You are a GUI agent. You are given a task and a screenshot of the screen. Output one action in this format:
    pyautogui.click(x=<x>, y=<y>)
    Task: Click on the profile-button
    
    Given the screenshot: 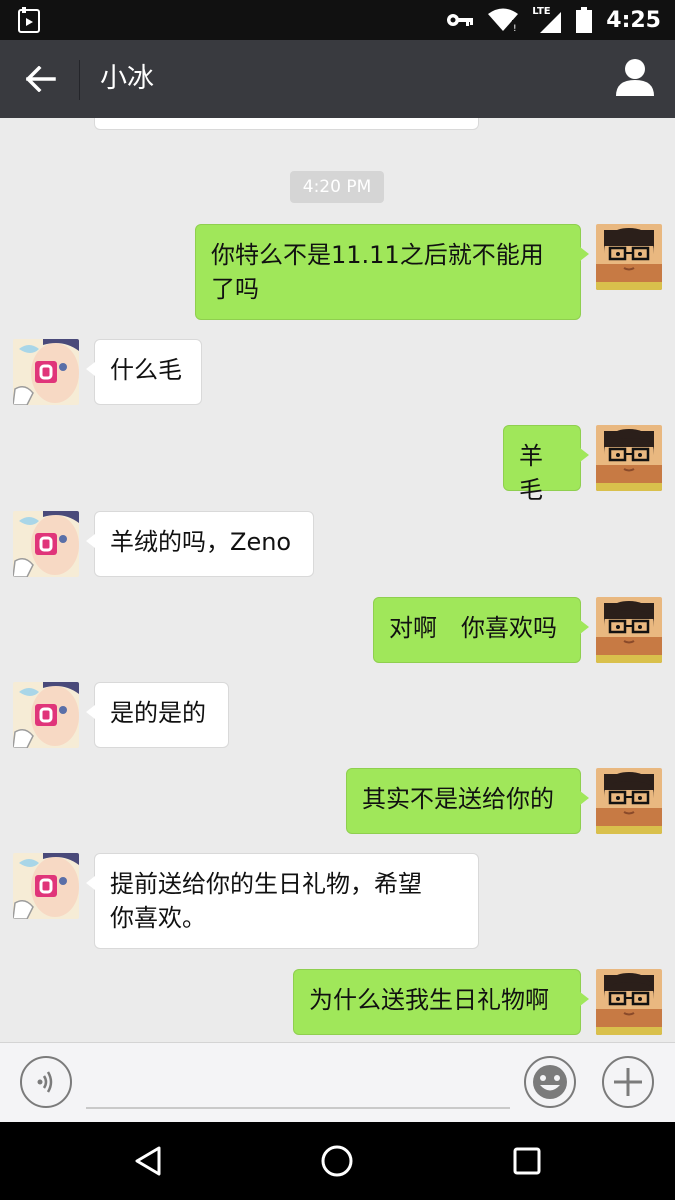 What is the action you would take?
    pyautogui.click(x=635, y=78)
    